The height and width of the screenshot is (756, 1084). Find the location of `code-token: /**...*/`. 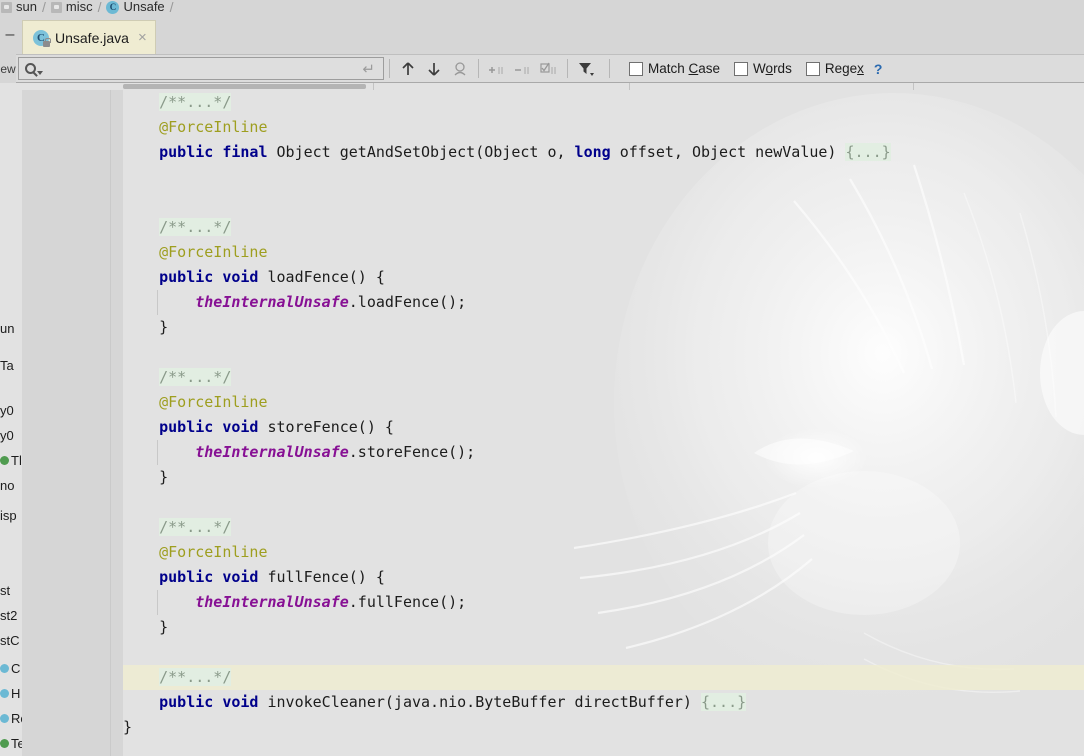

code-token: /**...*/ is located at coordinates (195, 677).